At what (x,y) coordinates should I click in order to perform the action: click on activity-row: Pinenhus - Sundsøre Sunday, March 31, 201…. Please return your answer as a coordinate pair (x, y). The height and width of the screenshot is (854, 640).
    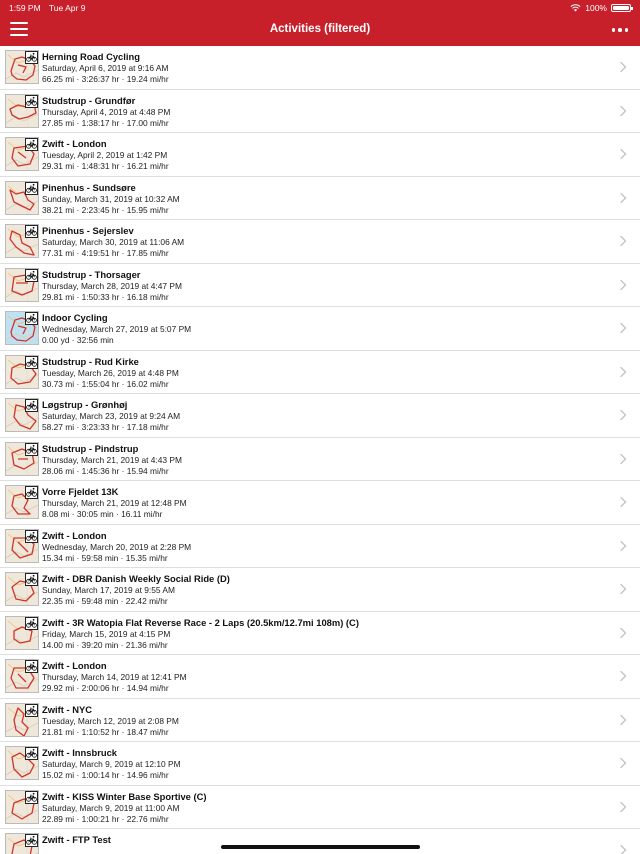
    Looking at the image, I should click on (320, 198).